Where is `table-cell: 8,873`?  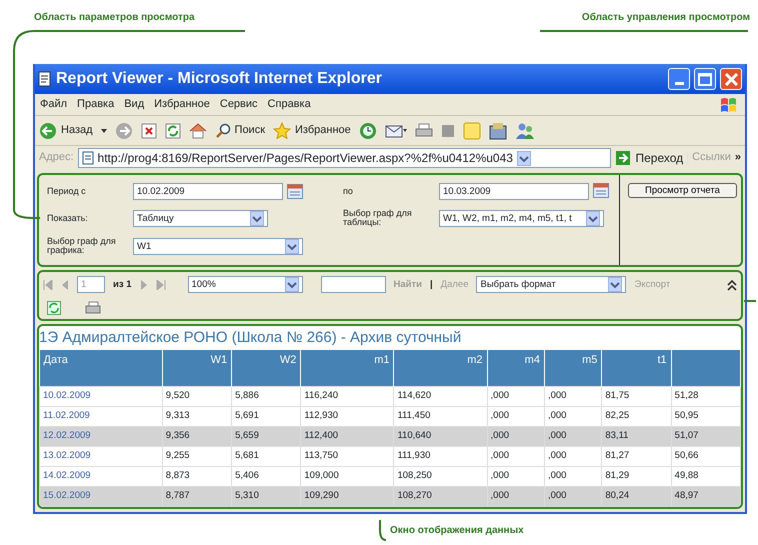 table-cell: 8,873 is located at coordinates (197, 476).